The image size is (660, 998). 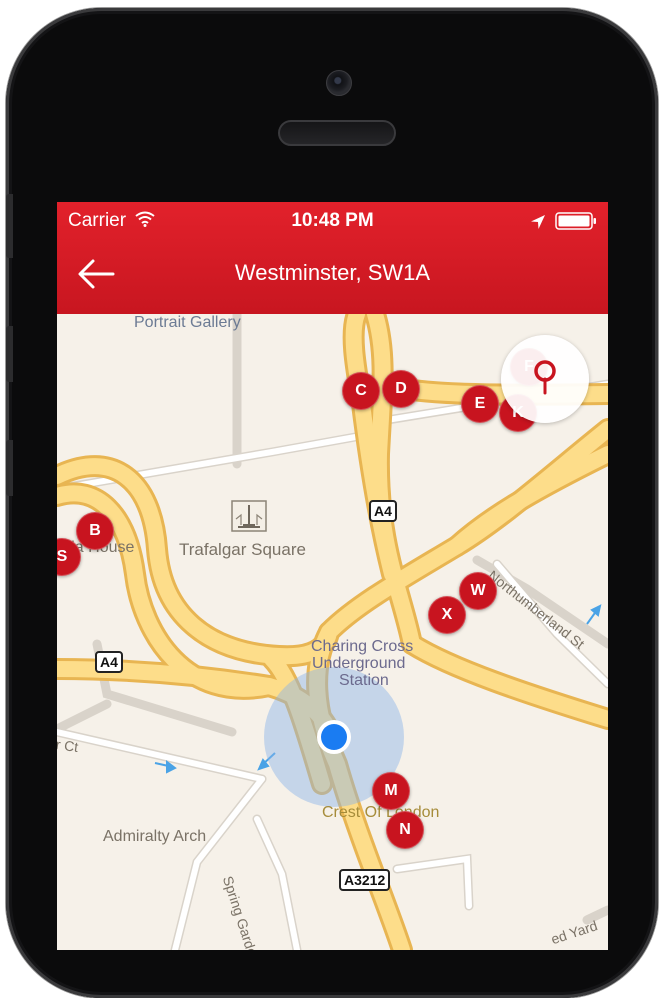 I want to click on map-marker-x: X, so click(x=447, y=615).